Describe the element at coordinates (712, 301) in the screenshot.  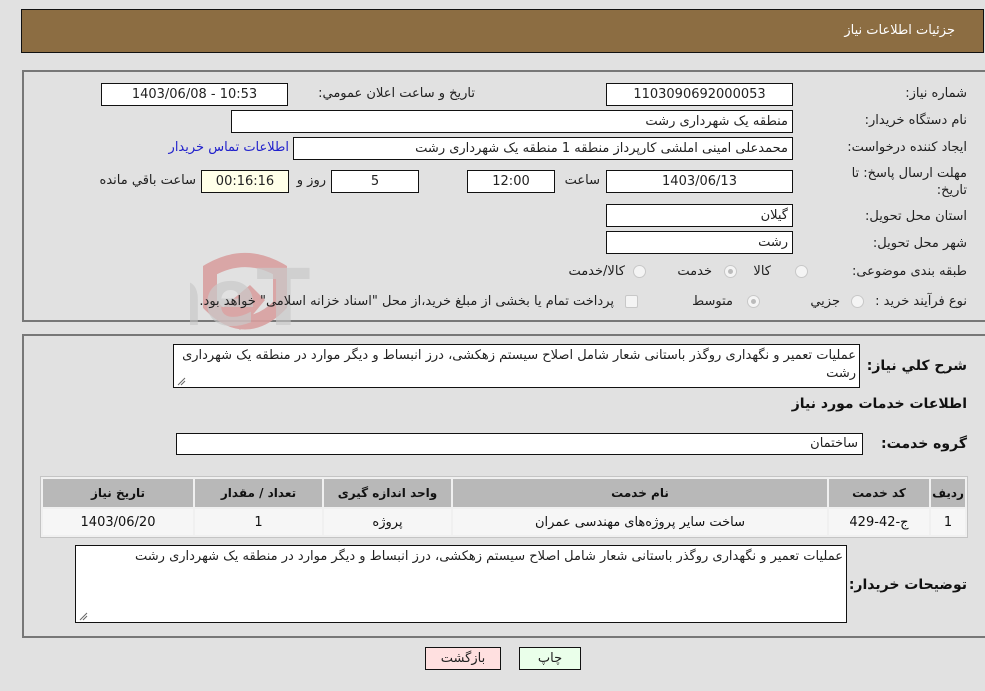
I see `process-option-medium: متوسط` at that location.